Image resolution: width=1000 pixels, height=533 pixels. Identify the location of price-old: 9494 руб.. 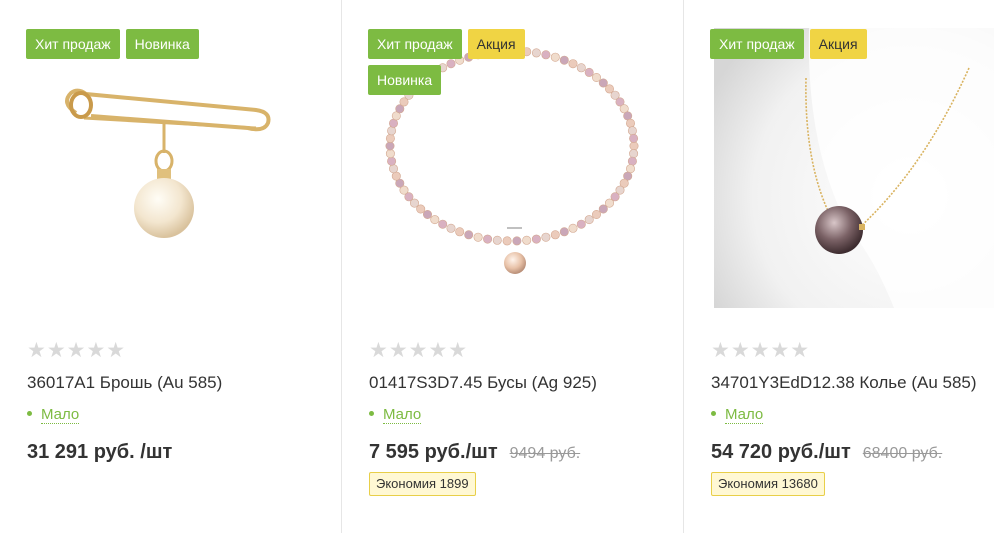
(545, 453).